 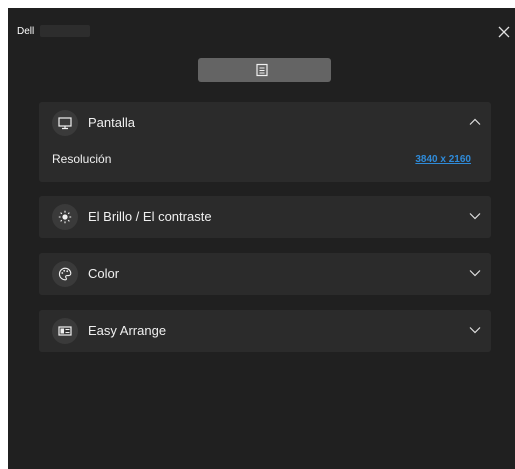 I want to click on section-pantalla-header: Pantalla, so click(x=265, y=123).